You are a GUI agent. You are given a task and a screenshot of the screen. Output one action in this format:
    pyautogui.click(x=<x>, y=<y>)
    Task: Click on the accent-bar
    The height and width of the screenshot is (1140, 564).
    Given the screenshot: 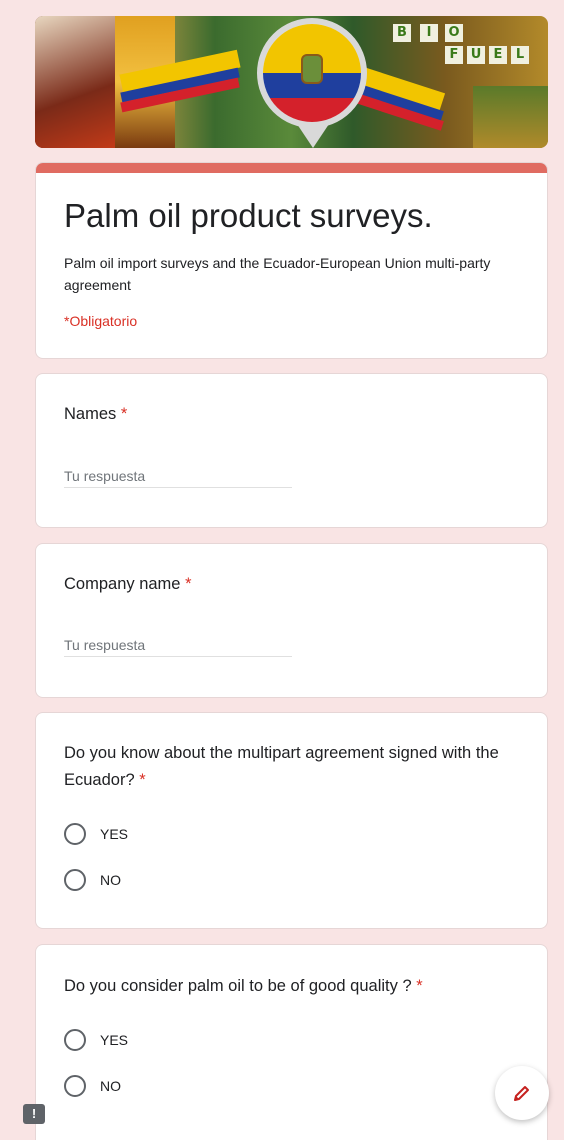 What is the action you would take?
    pyautogui.click(x=291, y=168)
    